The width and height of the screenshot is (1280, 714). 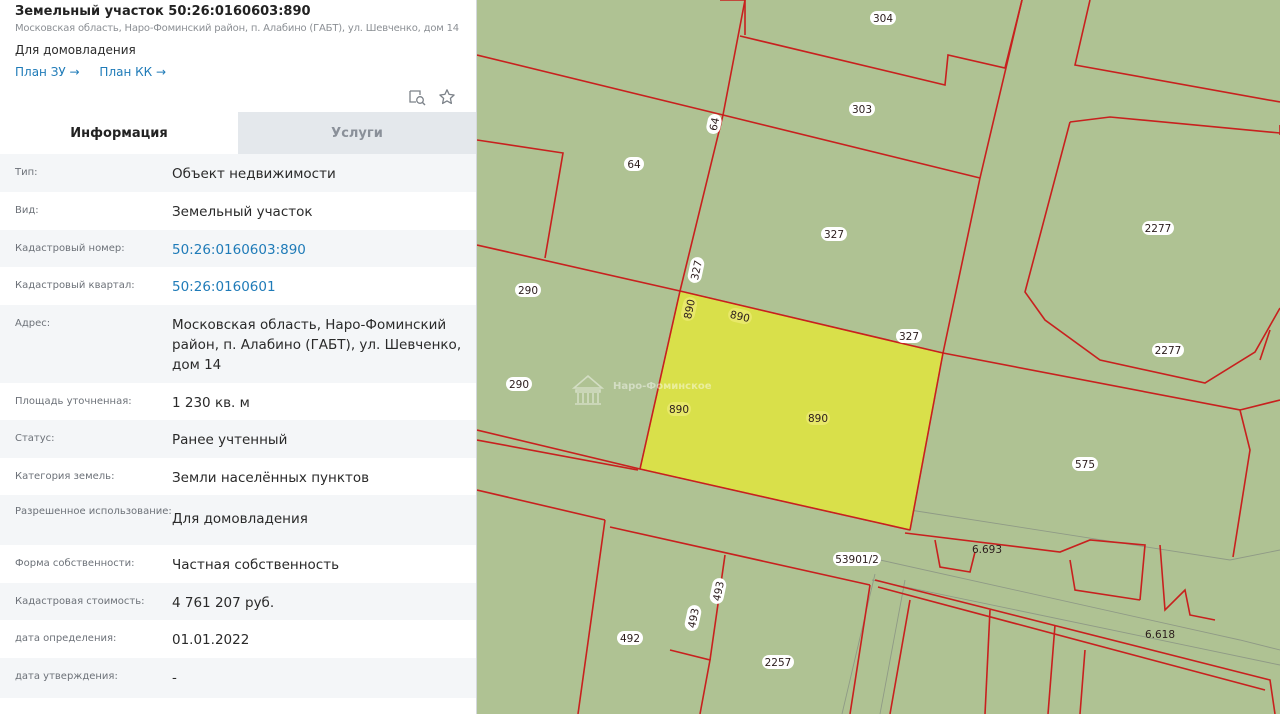 What do you see at coordinates (35, 438) in the screenshot?
I see `row-label: Статус:` at bounding box center [35, 438].